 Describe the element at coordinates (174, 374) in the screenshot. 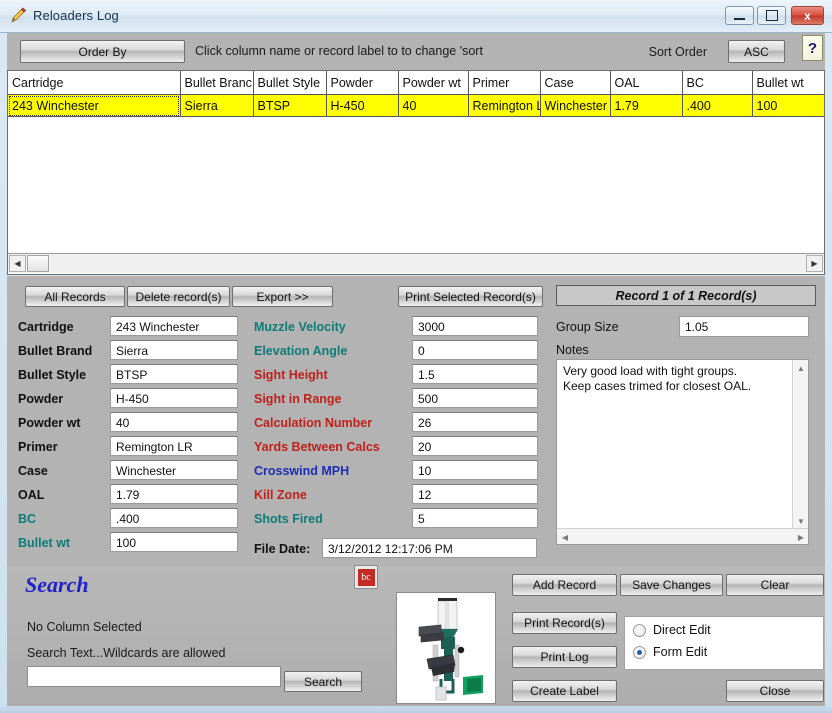

I see `form-input: BTSP` at that location.